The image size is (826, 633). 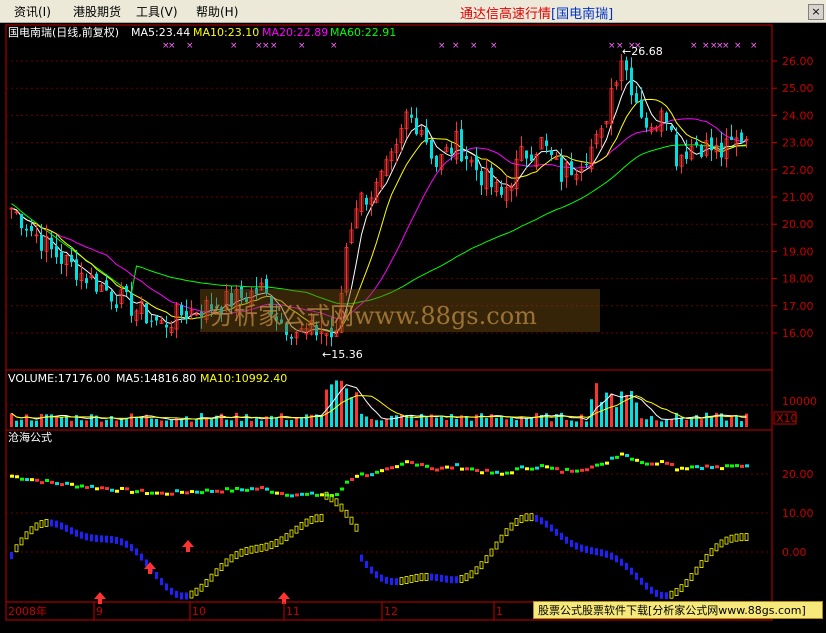 I want to click on price-tick-label: 20.00, so click(x=798, y=224).